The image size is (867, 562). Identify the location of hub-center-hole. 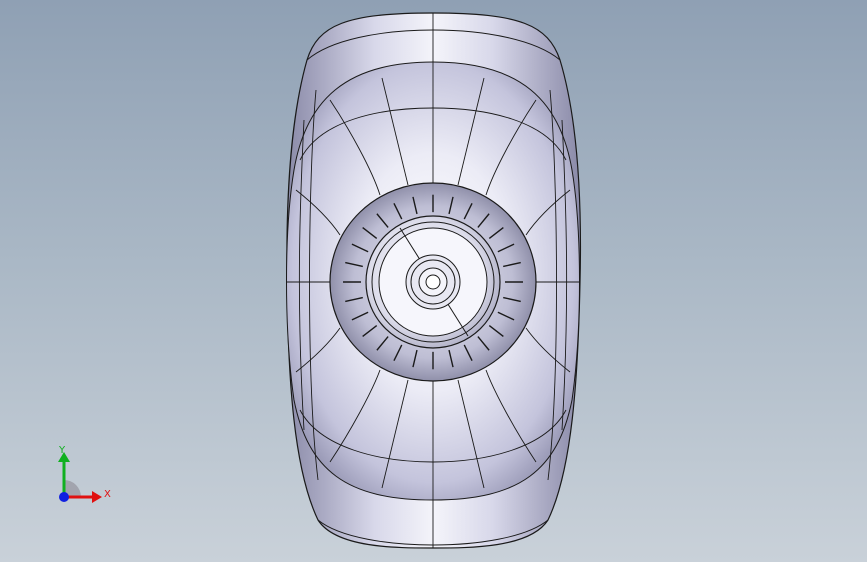
(433, 282).